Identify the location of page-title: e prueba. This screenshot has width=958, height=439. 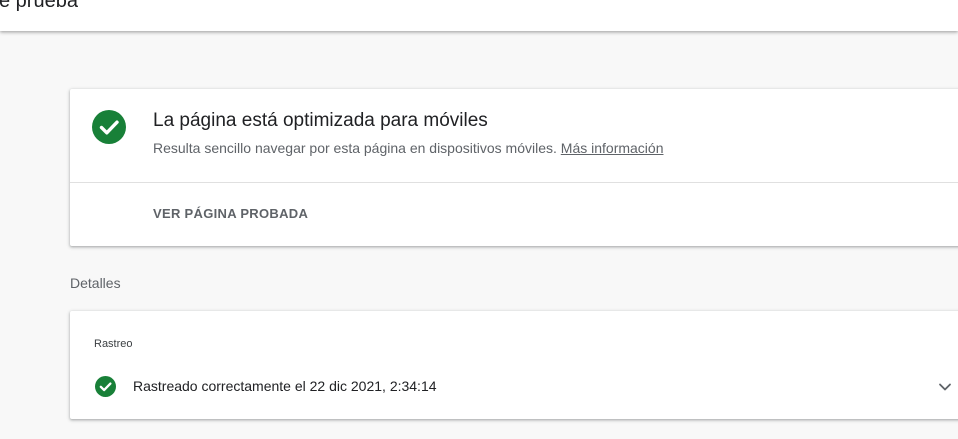
(39, 6).